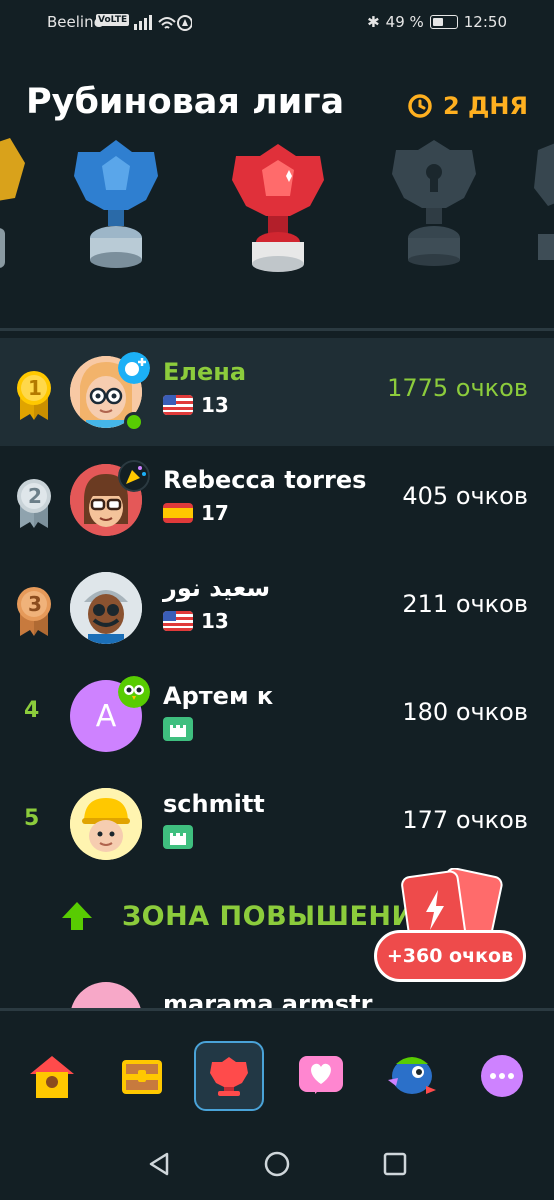  Describe the element at coordinates (277, 500) in the screenshot. I see `leaderboard-row-2: 2 Rebecca torres 17 405 очков` at that location.